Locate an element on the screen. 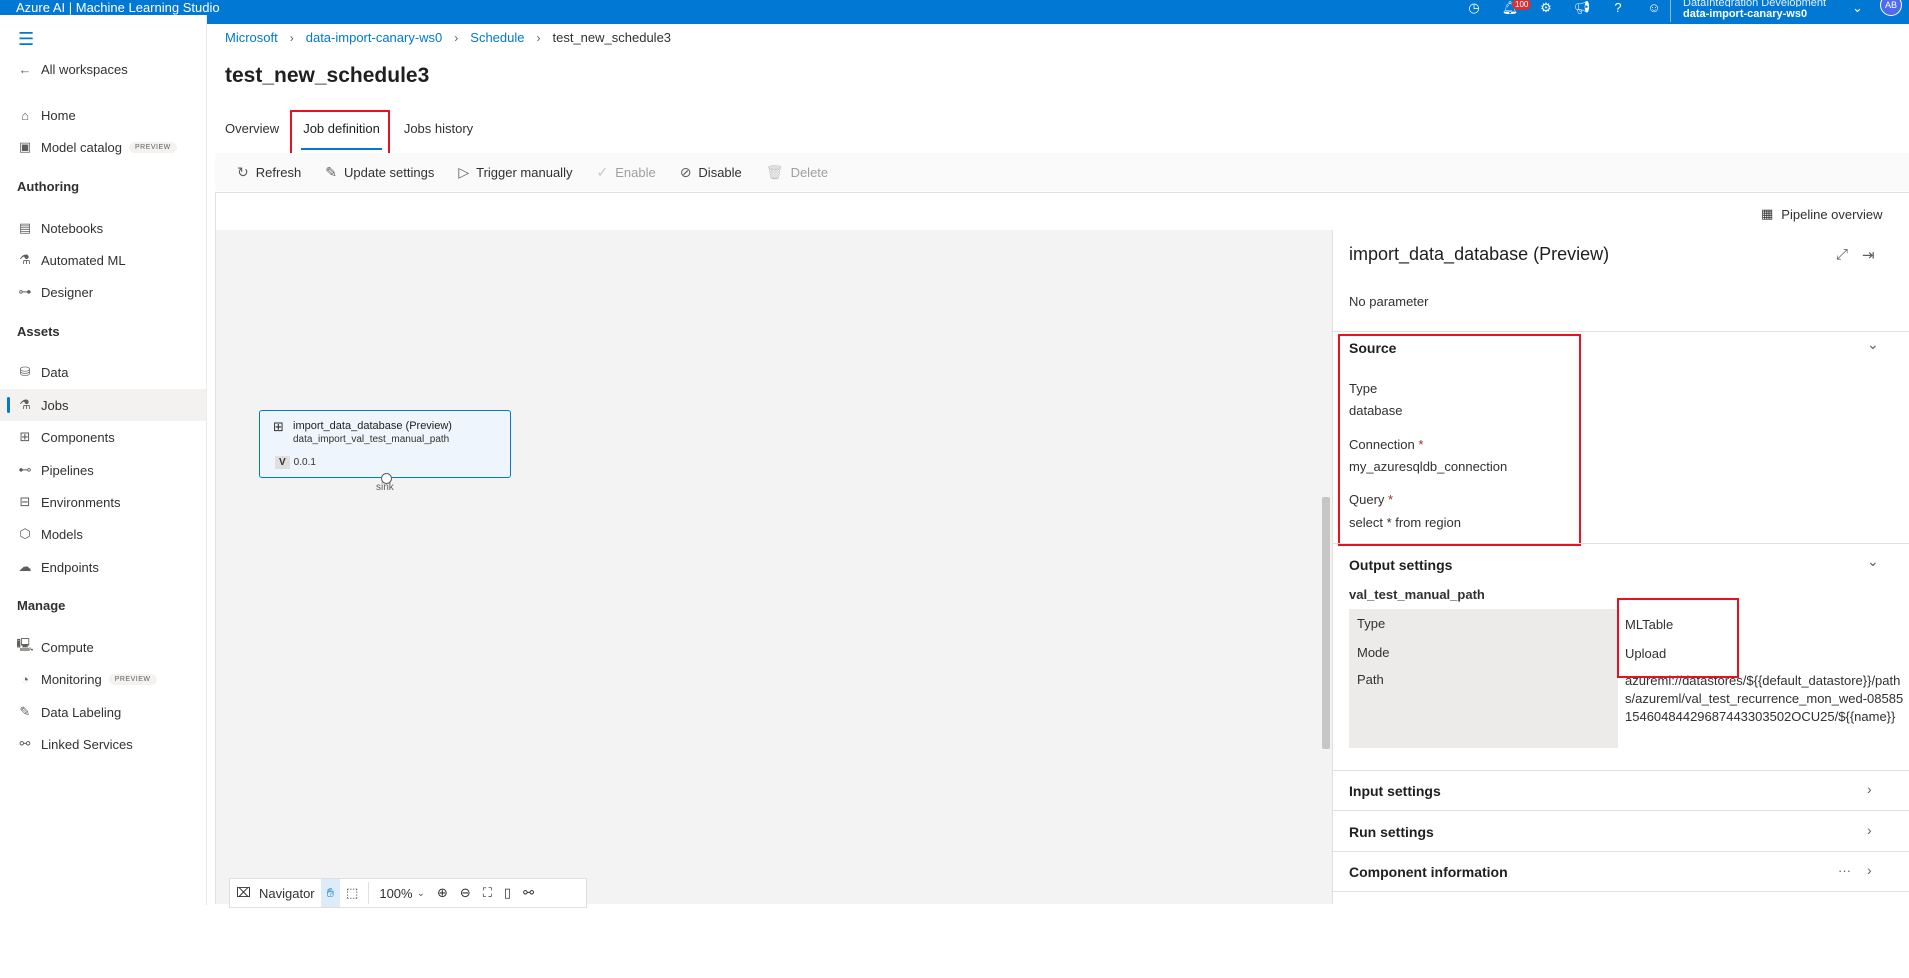 The height and width of the screenshot is (978, 1909). trigger-manually-button: ▷ Trigger manually is located at coordinates (515, 172).